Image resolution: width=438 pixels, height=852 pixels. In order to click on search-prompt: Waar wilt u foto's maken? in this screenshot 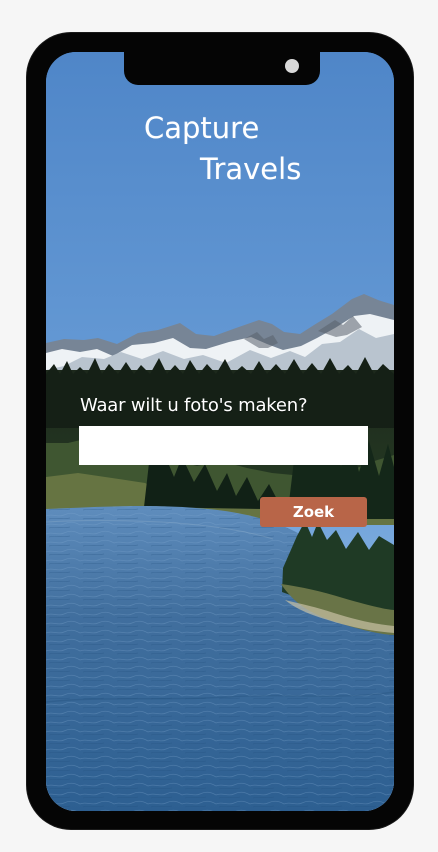, I will do `click(194, 405)`.